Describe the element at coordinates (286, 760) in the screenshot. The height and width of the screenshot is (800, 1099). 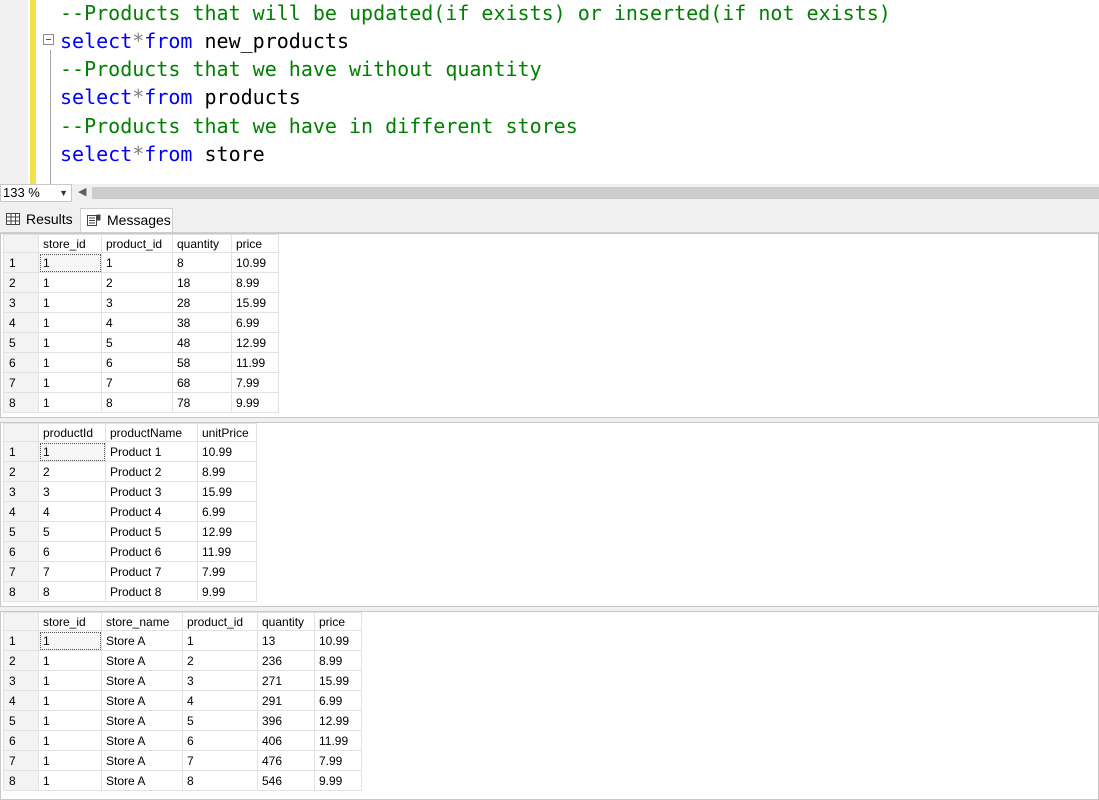
I see `table-cell: 476` at that location.